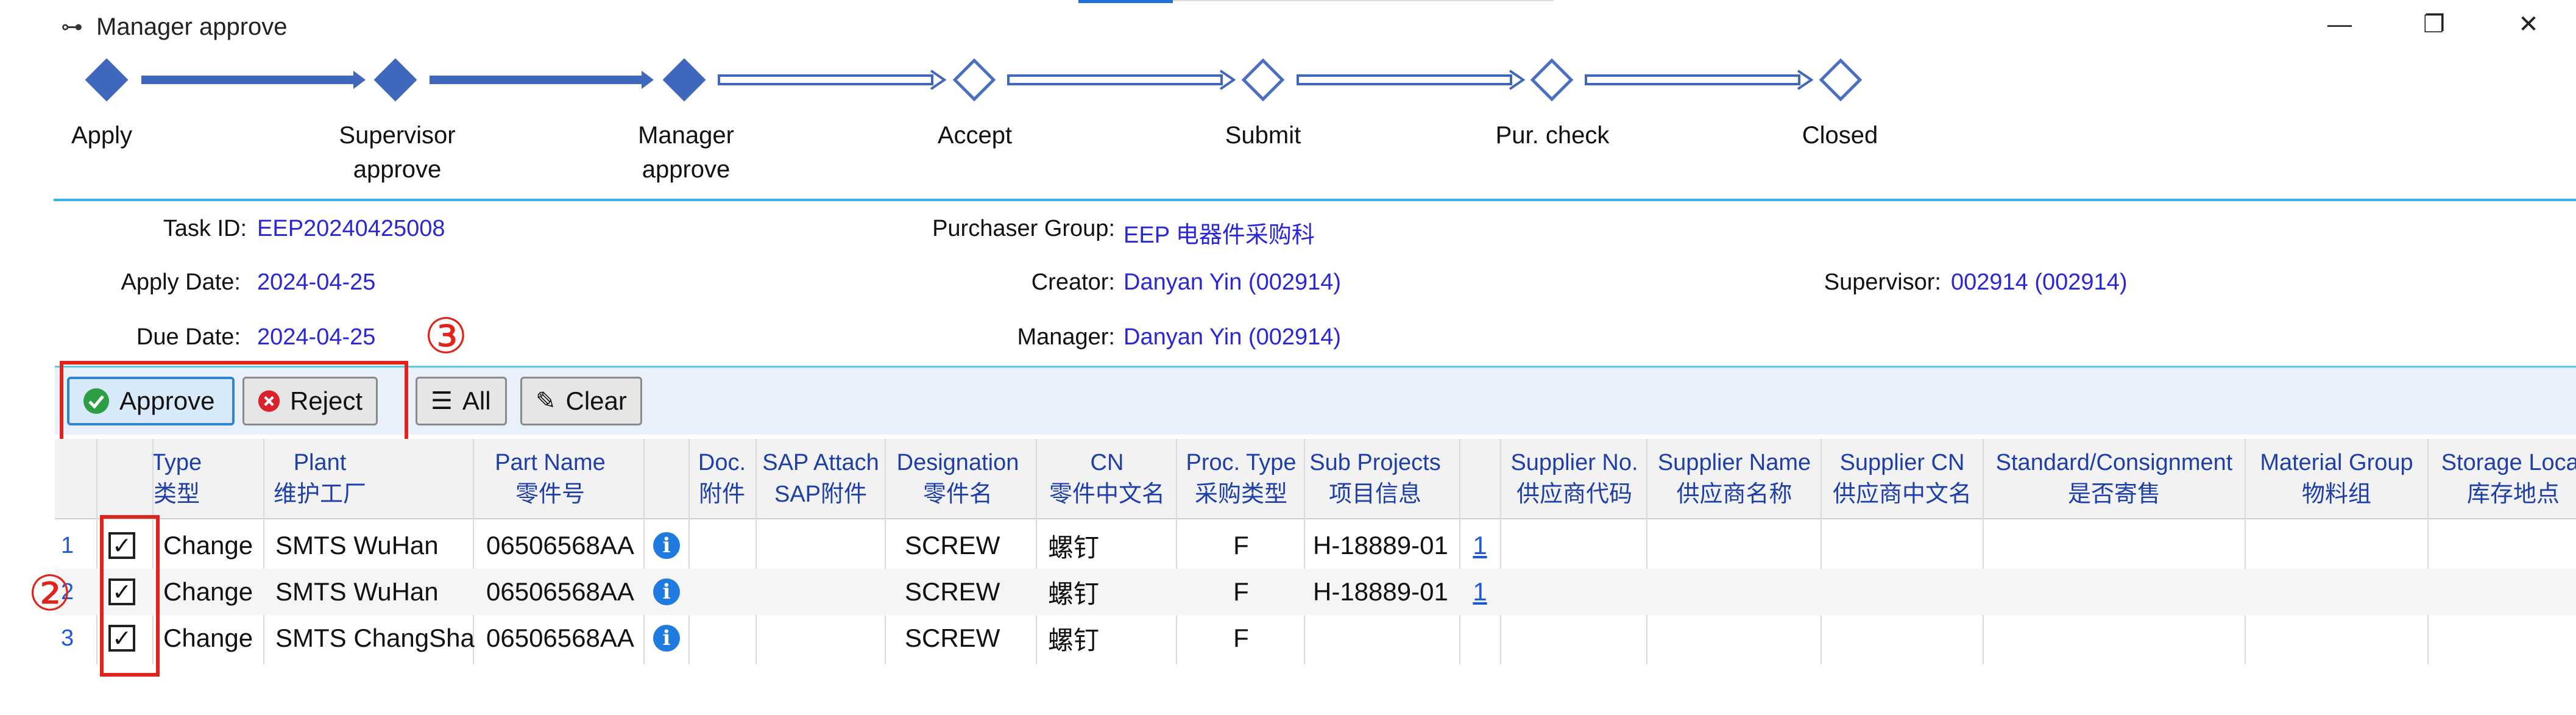 The image size is (2576, 715). I want to click on section-divider, so click(1315, 200).